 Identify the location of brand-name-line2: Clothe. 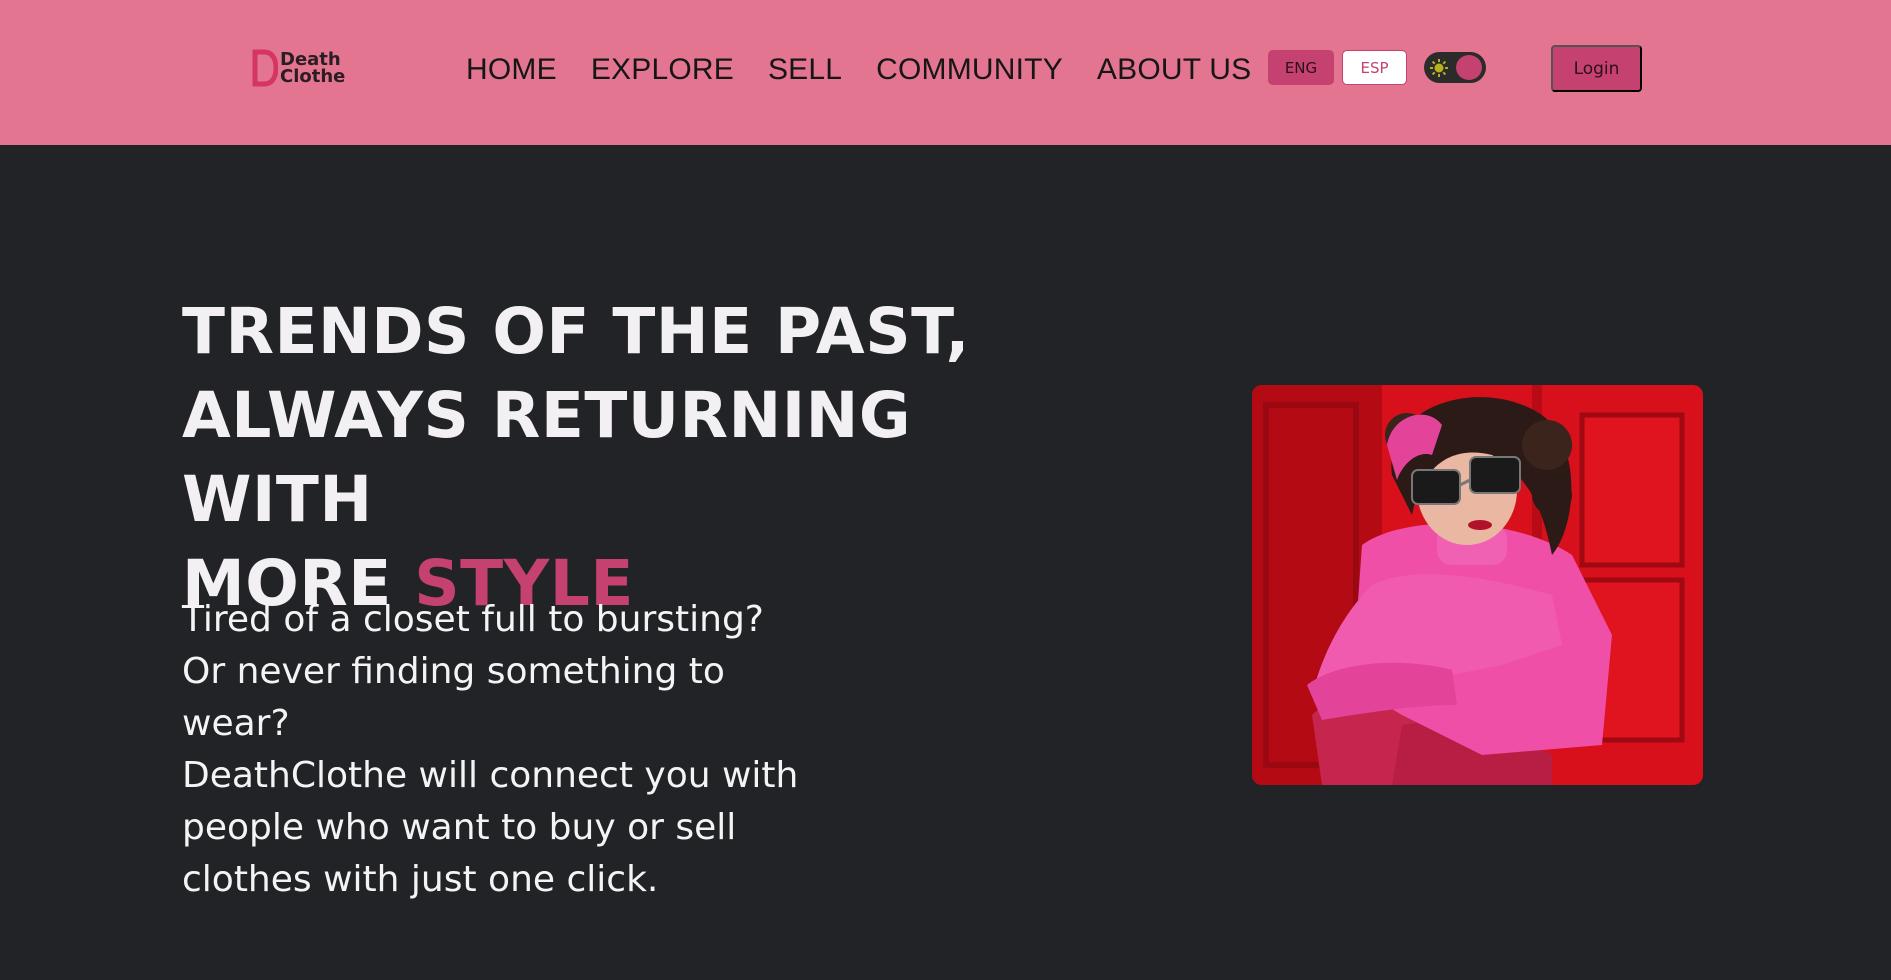
(313, 76).